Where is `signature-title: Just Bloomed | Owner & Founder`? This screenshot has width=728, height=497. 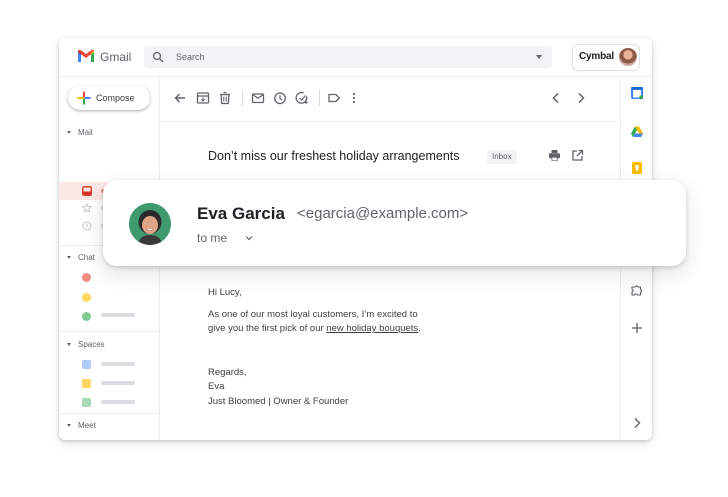
signature-title: Just Bloomed | Owner & Founder is located at coordinates (278, 401).